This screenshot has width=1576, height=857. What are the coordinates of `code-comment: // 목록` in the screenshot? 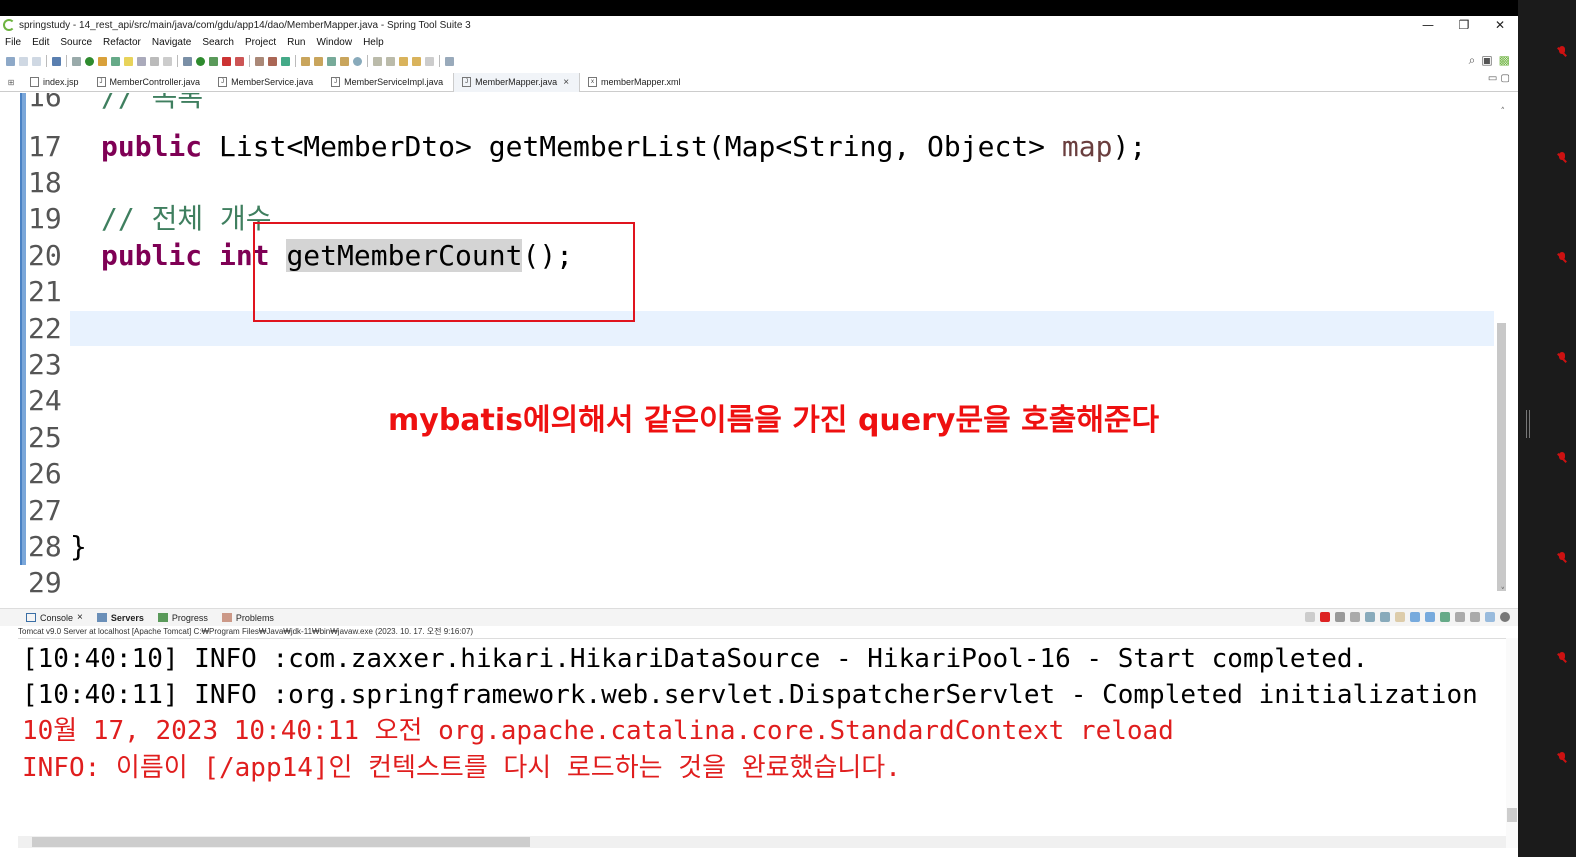 It's located at (152, 103).